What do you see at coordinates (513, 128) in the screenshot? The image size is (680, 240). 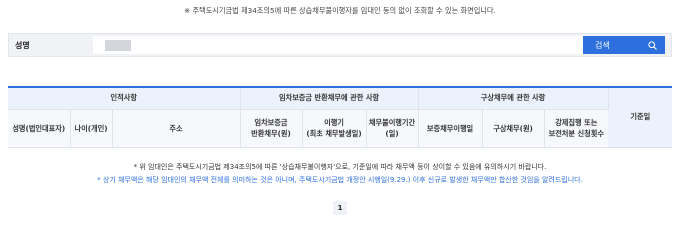 I see `col-indemnity-debt: 구상채무(원)` at bounding box center [513, 128].